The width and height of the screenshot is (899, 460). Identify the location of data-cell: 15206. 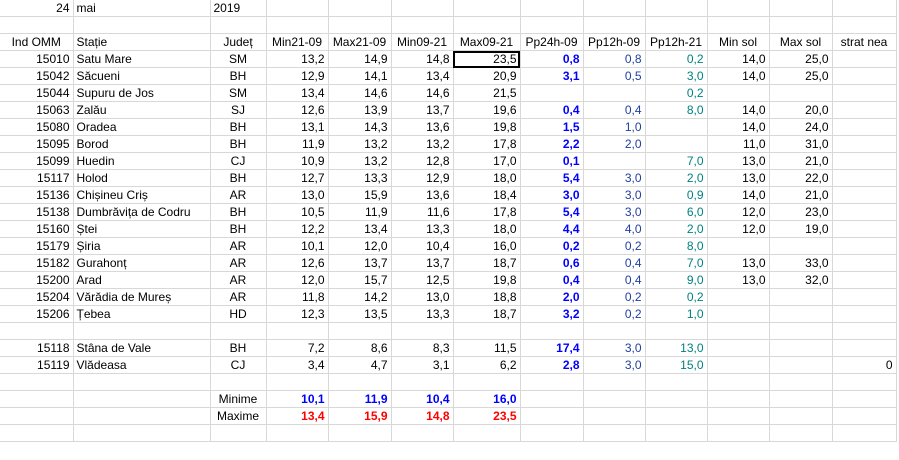
(37, 314).